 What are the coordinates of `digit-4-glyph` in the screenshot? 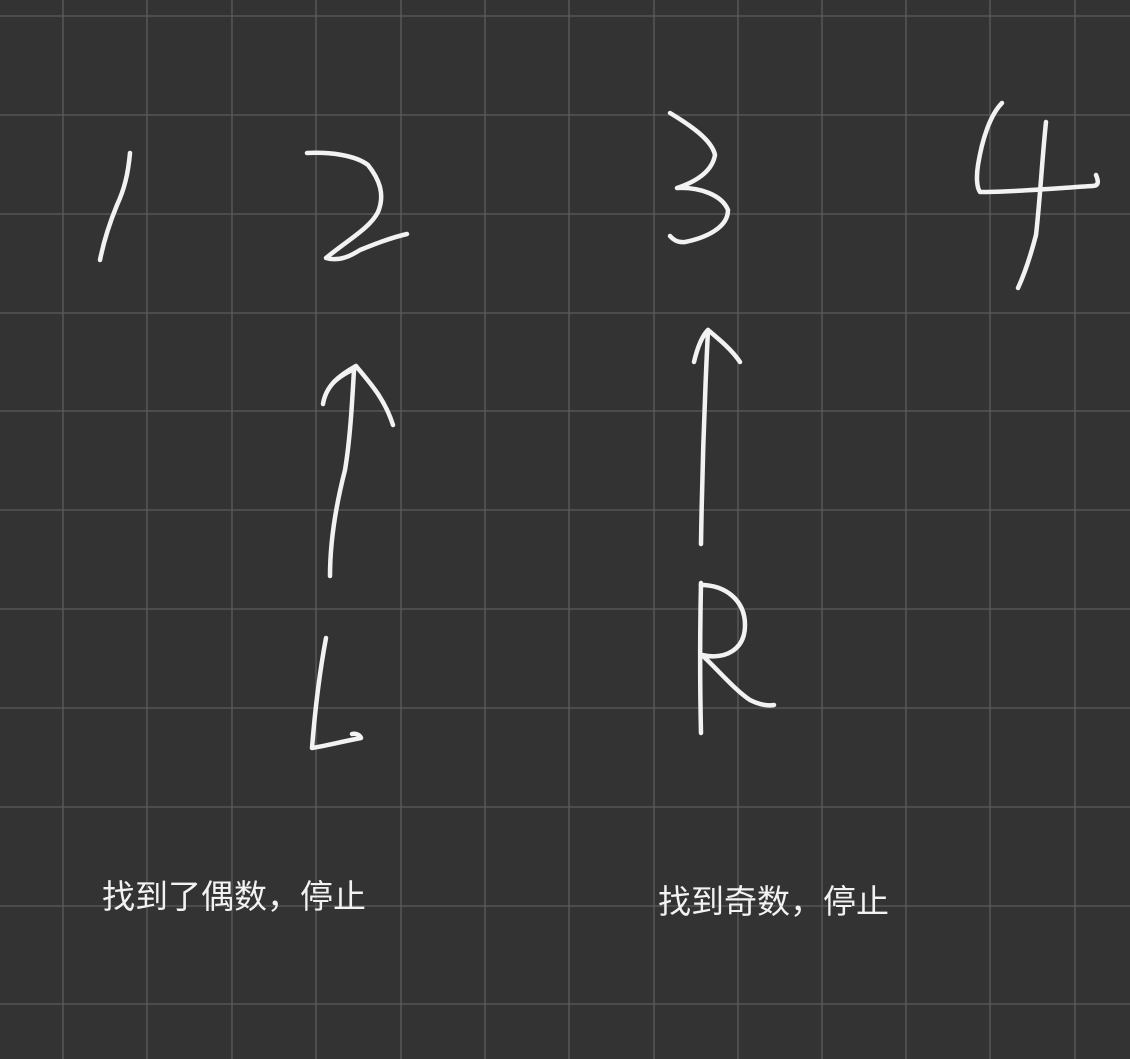 It's located at (1037, 195).